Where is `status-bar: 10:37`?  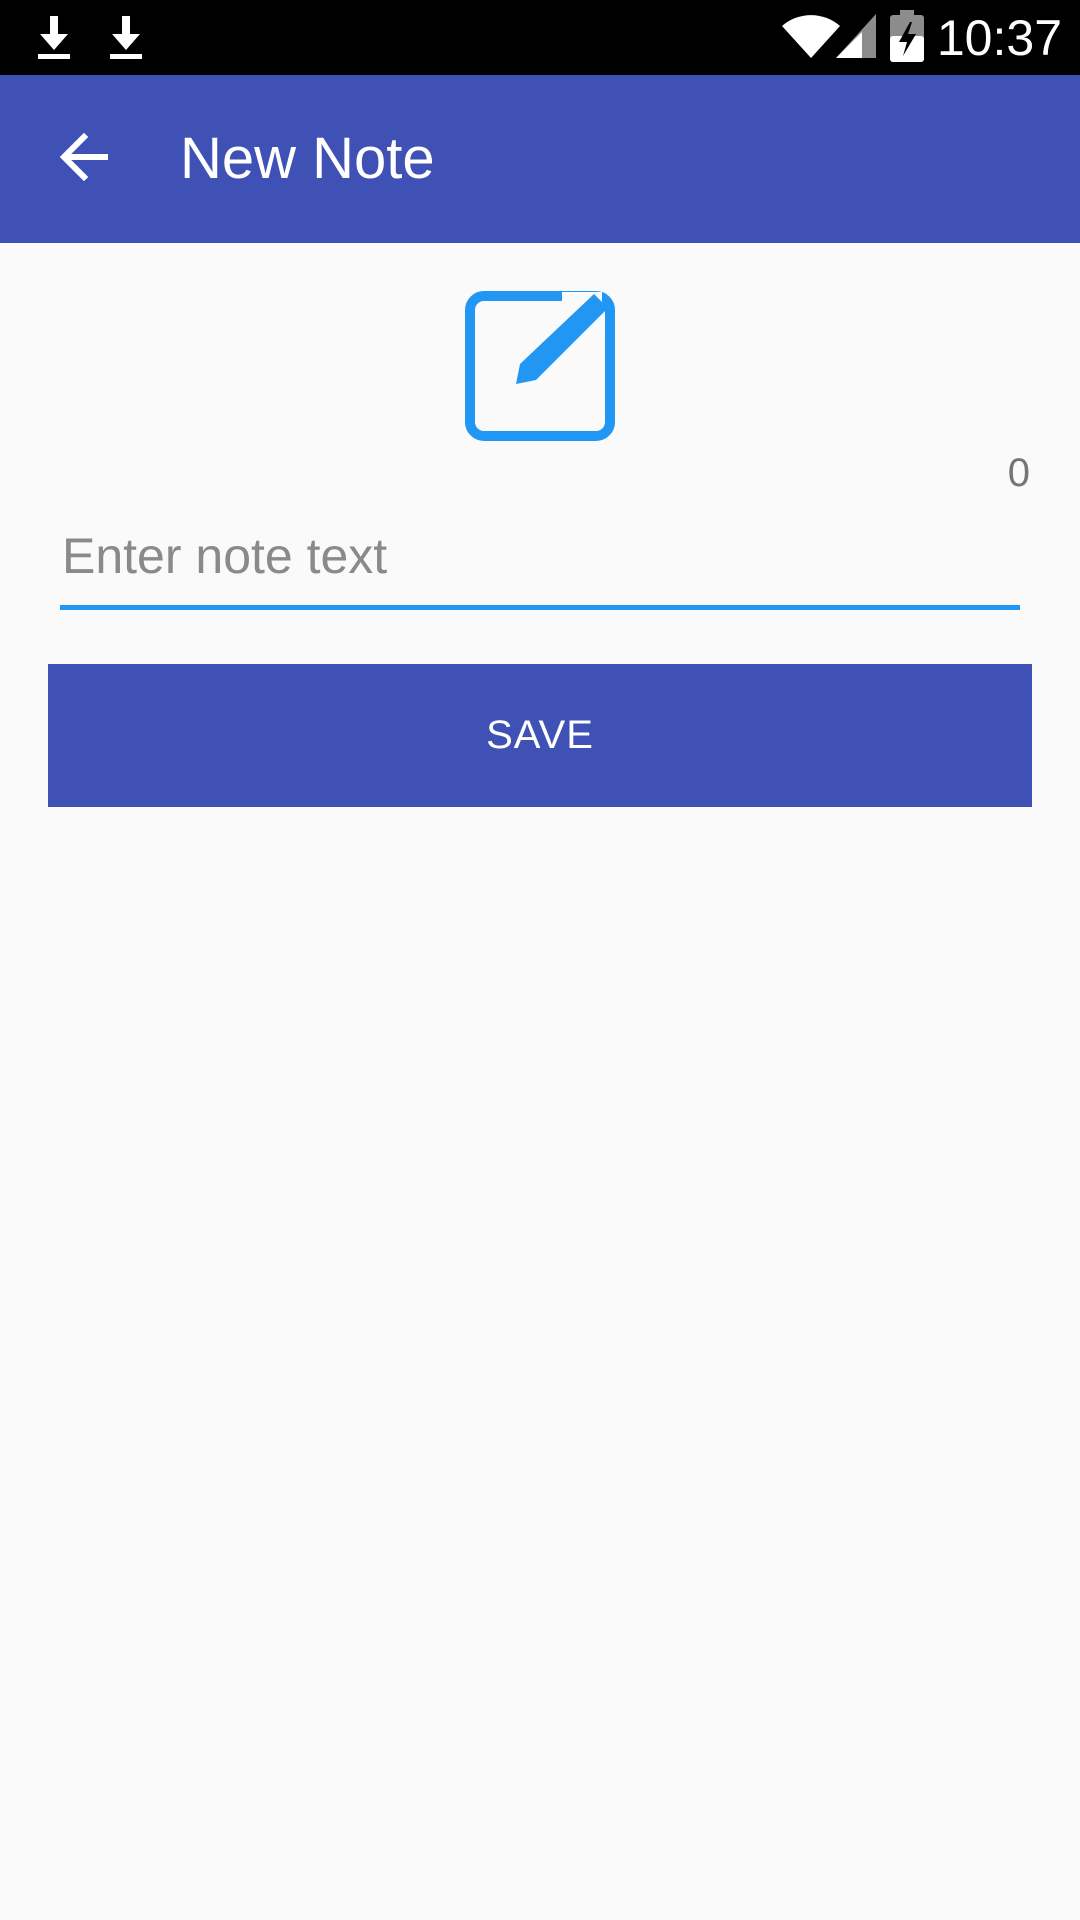
status-bar: 10:37 is located at coordinates (540, 37).